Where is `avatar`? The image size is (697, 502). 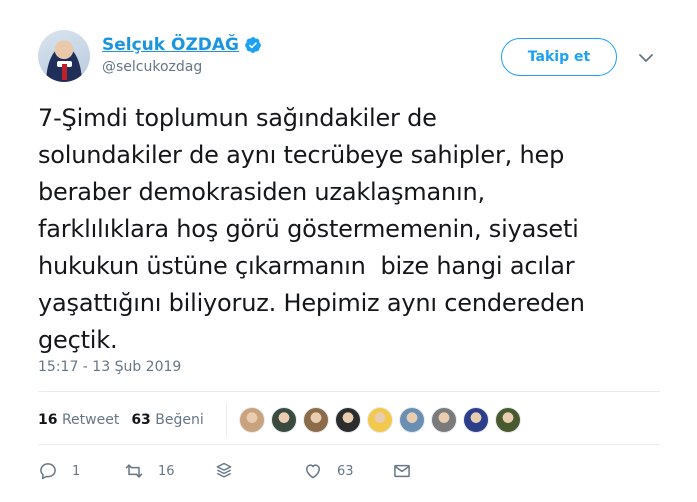 avatar is located at coordinates (64, 56).